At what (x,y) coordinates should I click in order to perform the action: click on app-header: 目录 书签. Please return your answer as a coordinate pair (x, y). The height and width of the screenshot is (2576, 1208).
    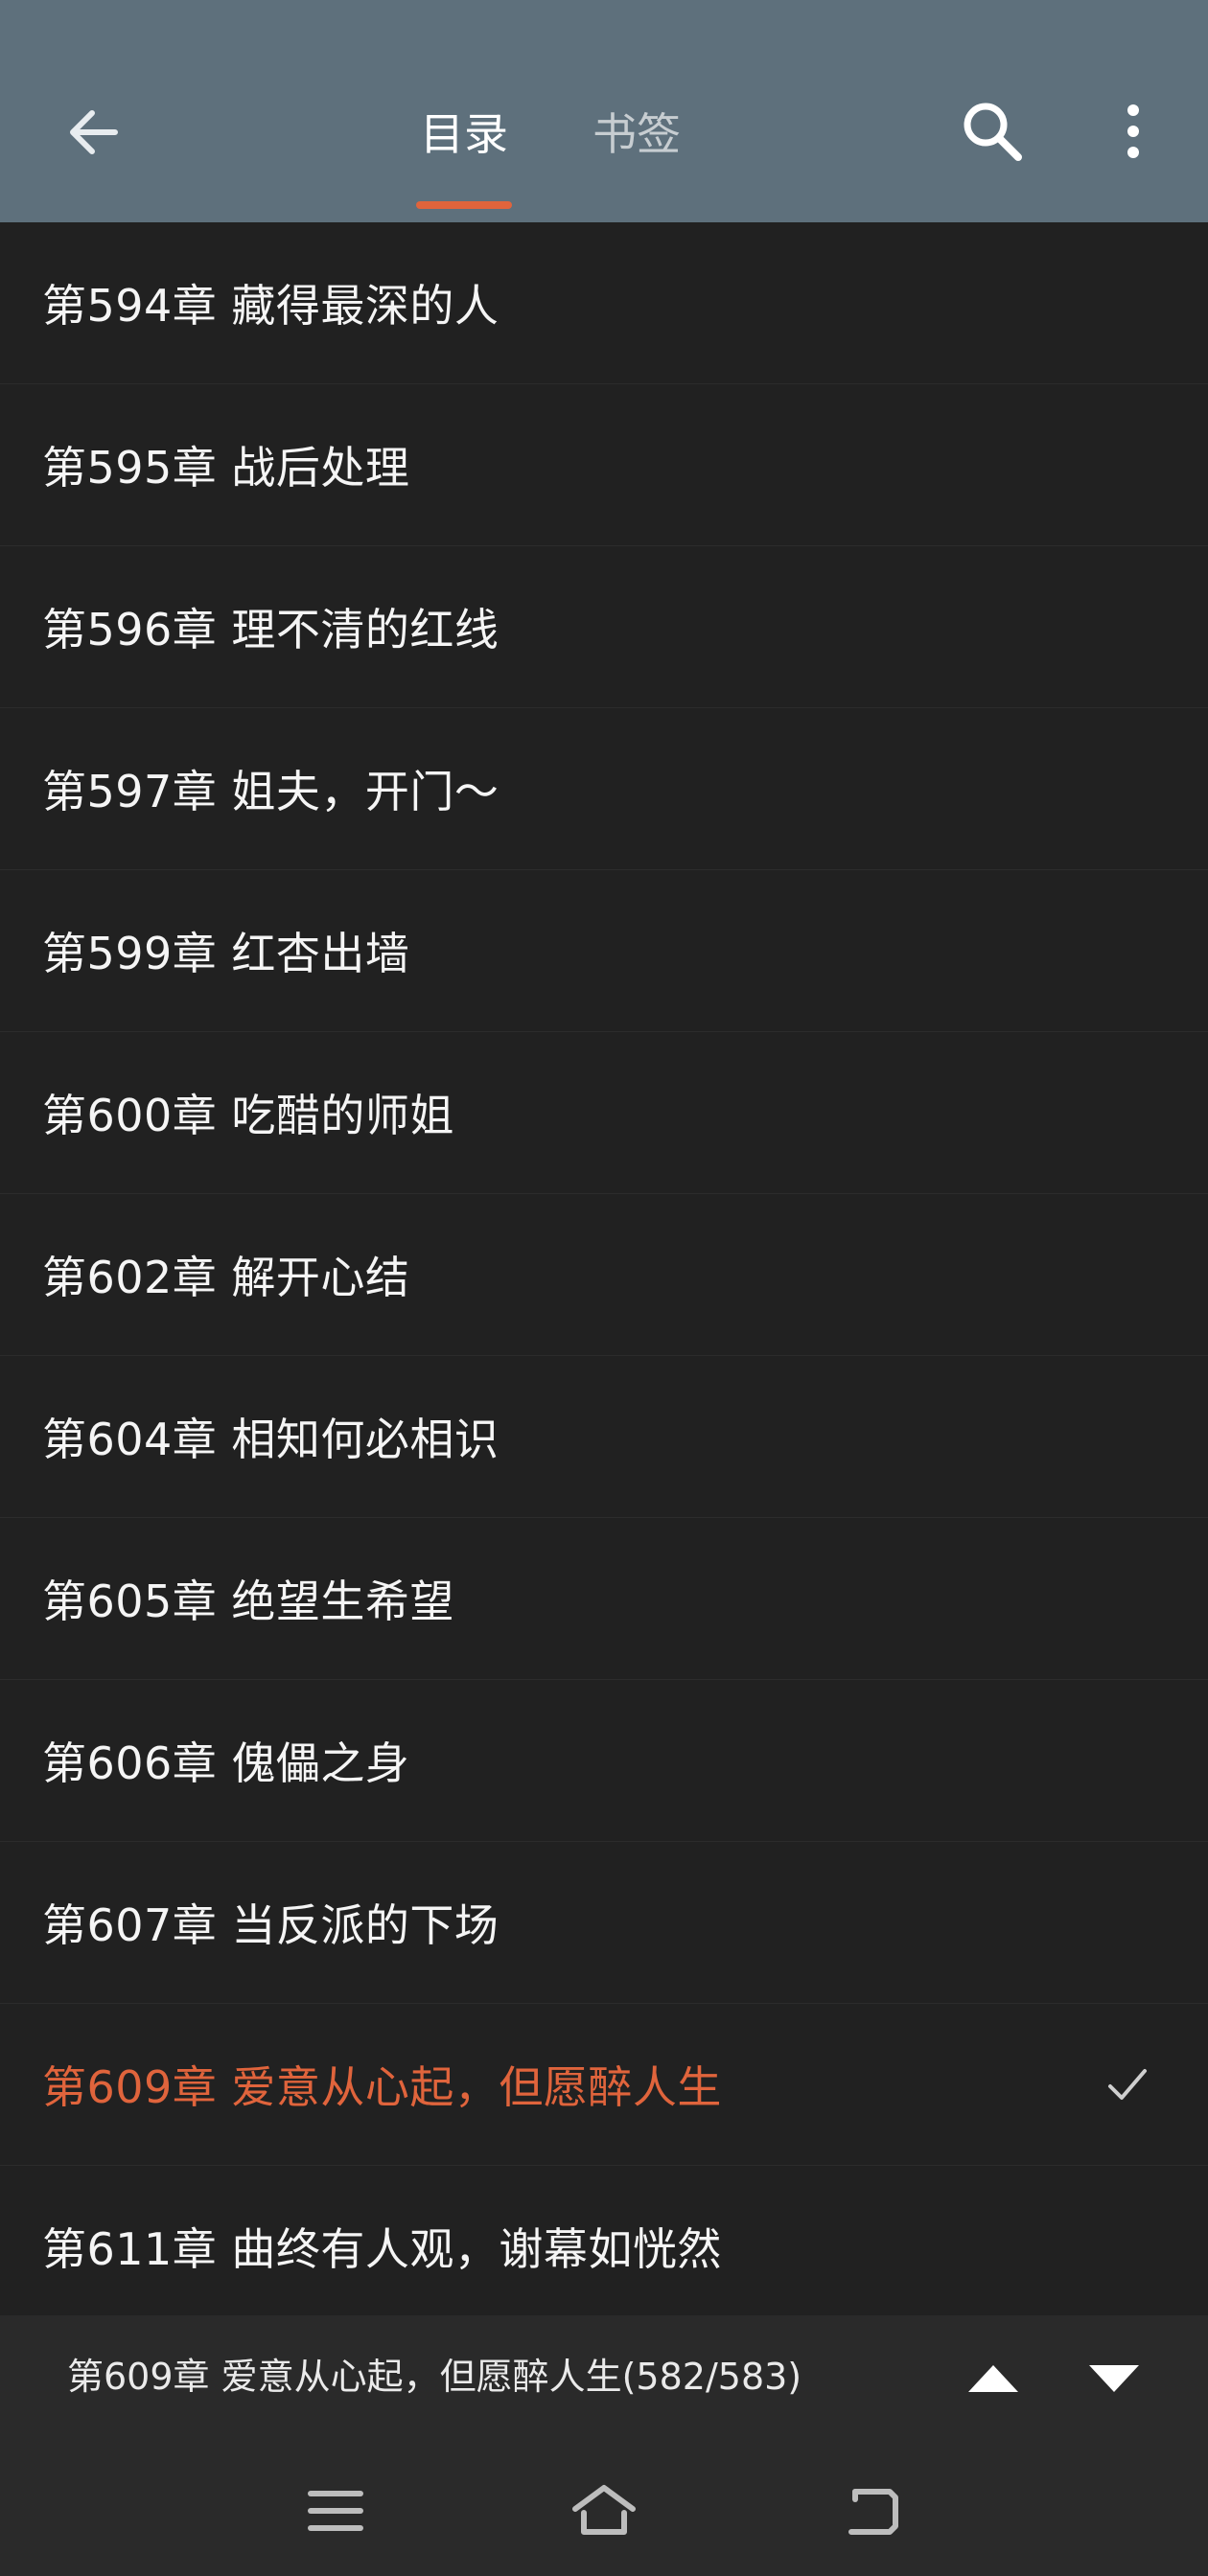
    Looking at the image, I should click on (604, 111).